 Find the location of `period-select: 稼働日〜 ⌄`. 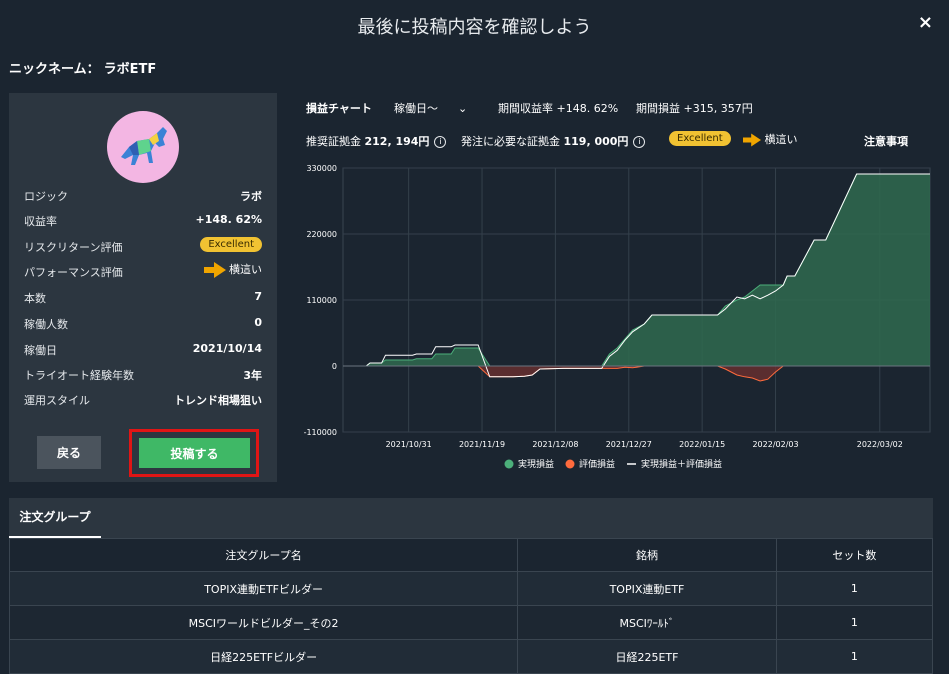

period-select: 稼働日〜 ⌄ is located at coordinates (430, 108).